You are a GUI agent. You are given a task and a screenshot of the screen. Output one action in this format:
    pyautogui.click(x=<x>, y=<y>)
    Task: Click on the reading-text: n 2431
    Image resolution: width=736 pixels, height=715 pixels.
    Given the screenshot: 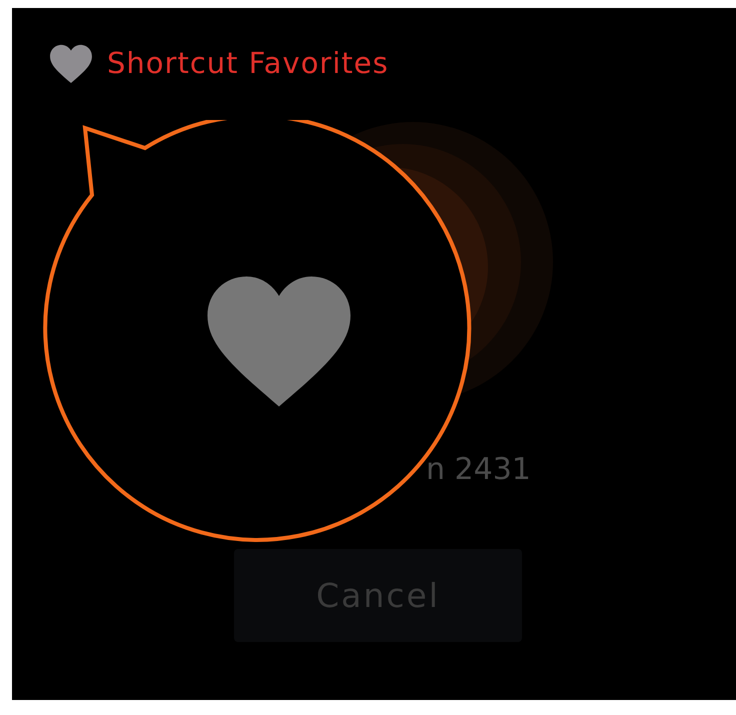 What is the action you would take?
    pyautogui.click(x=478, y=469)
    